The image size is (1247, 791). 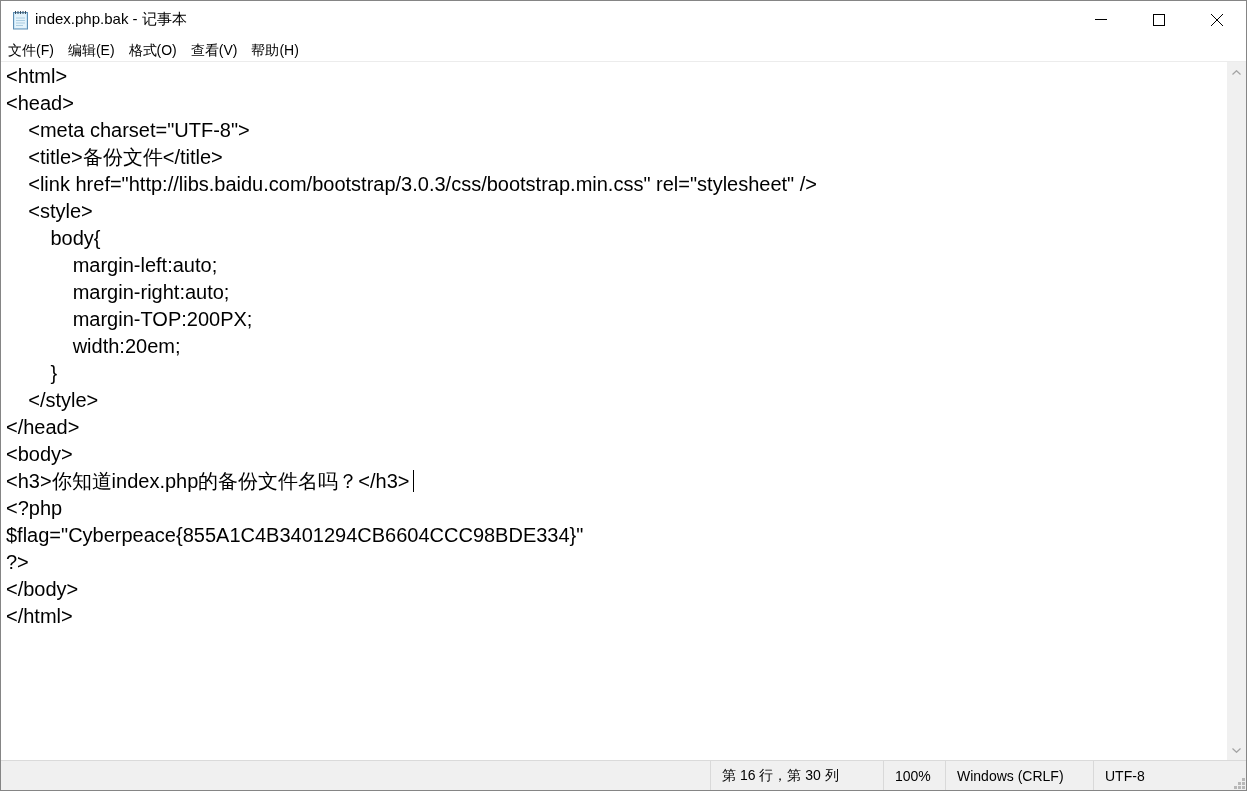 What do you see at coordinates (1217, 19) in the screenshot?
I see `close-icon` at bounding box center [1217, 19].